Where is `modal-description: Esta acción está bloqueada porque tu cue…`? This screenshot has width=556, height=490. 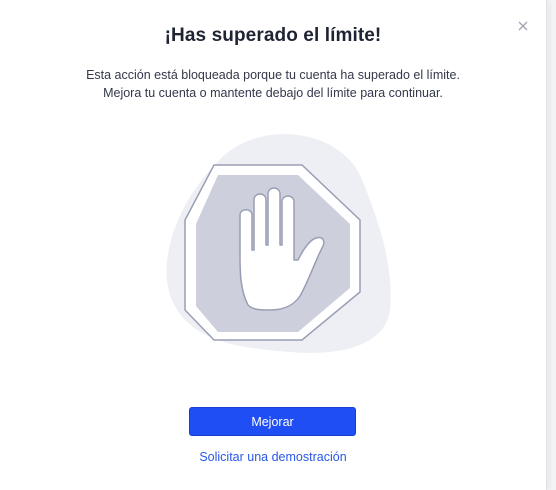
modal-description: Esta acción está bloqueada porque tu cue… is located at coordinates (273, 84).